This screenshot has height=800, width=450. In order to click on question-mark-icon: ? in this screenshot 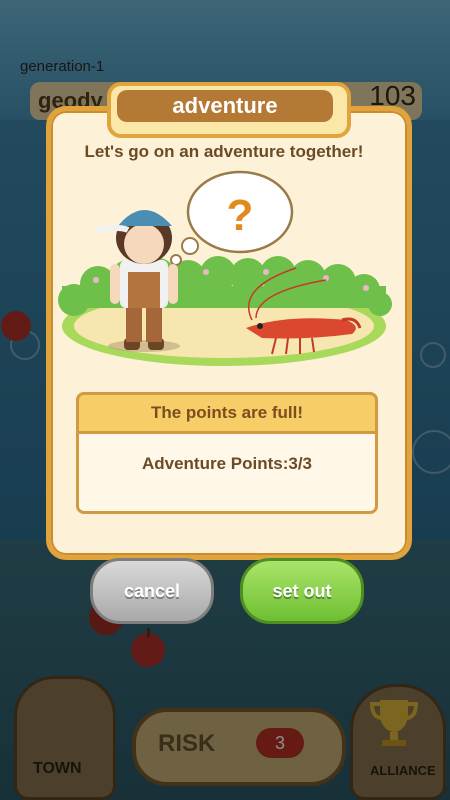, I will do `click(240, 215)`.